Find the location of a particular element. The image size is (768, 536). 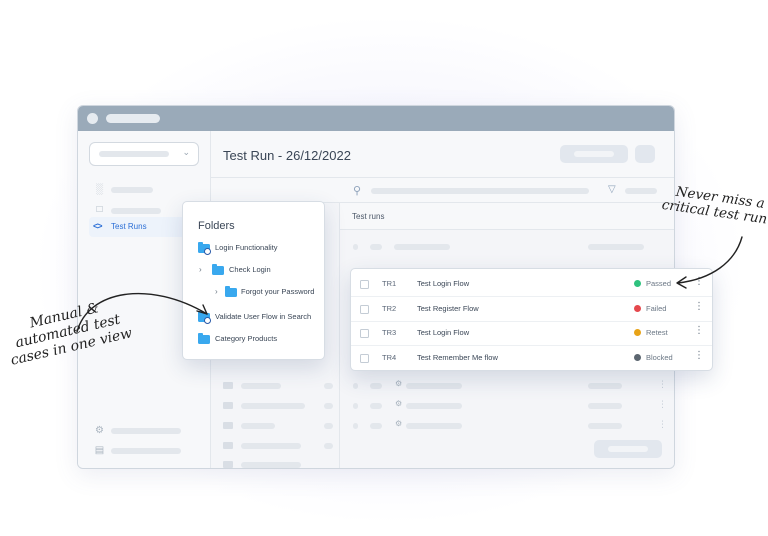

status-dot is located at coordinates (637, 332).